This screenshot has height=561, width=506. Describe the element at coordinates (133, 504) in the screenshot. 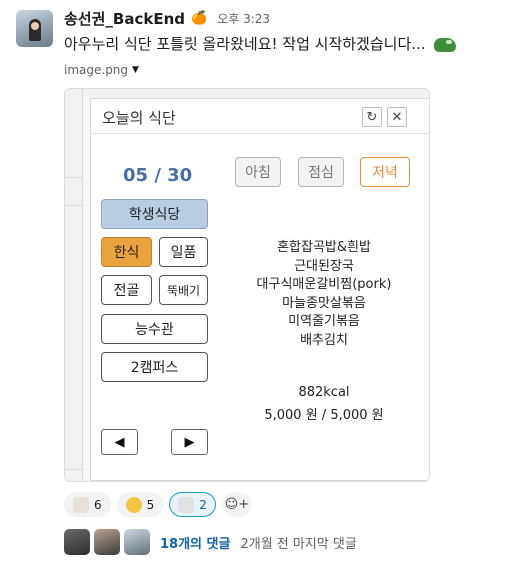

I see `reaction-emoji-2-icon` at that location.